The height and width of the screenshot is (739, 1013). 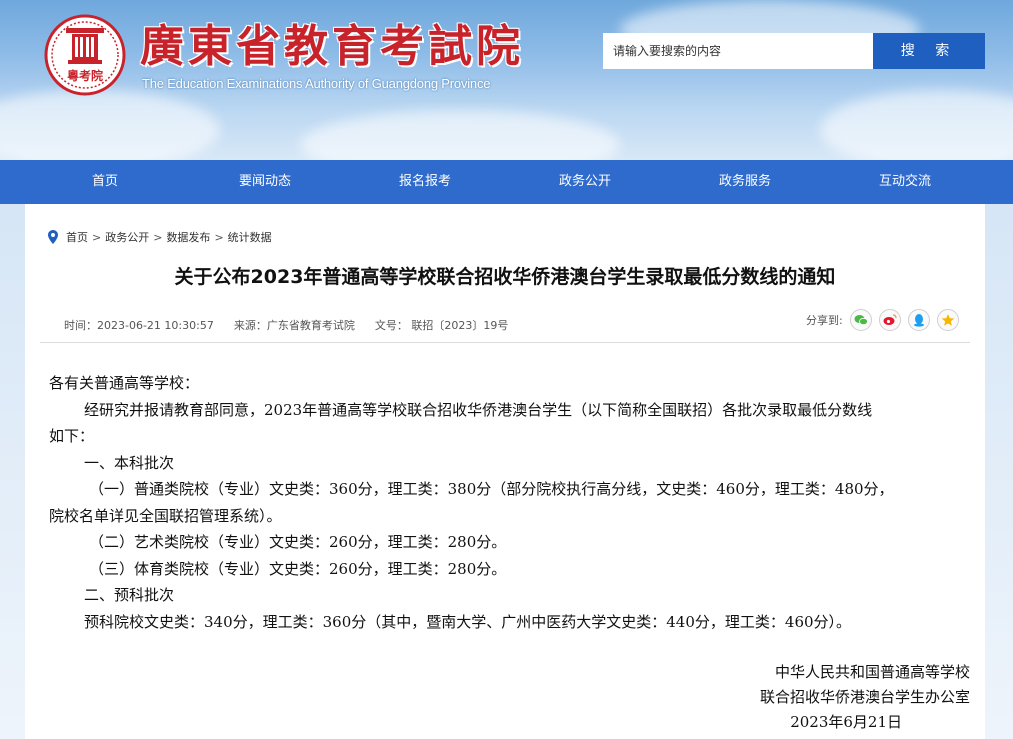 What do you see at coordinates (824, 320) in the screenshot?
I see `share-label: 分享到:` at bounding box center [824, 320].